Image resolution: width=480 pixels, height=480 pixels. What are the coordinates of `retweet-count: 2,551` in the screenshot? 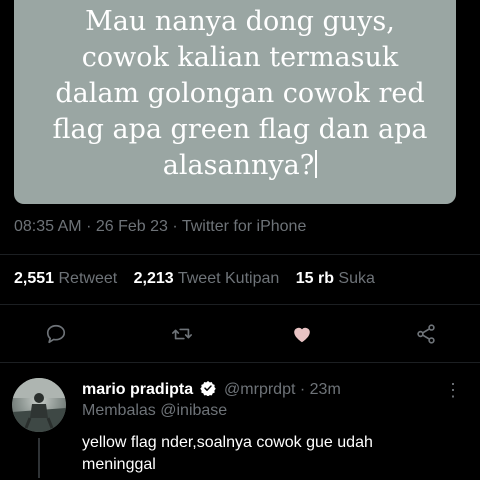 It's located at (34, 278).